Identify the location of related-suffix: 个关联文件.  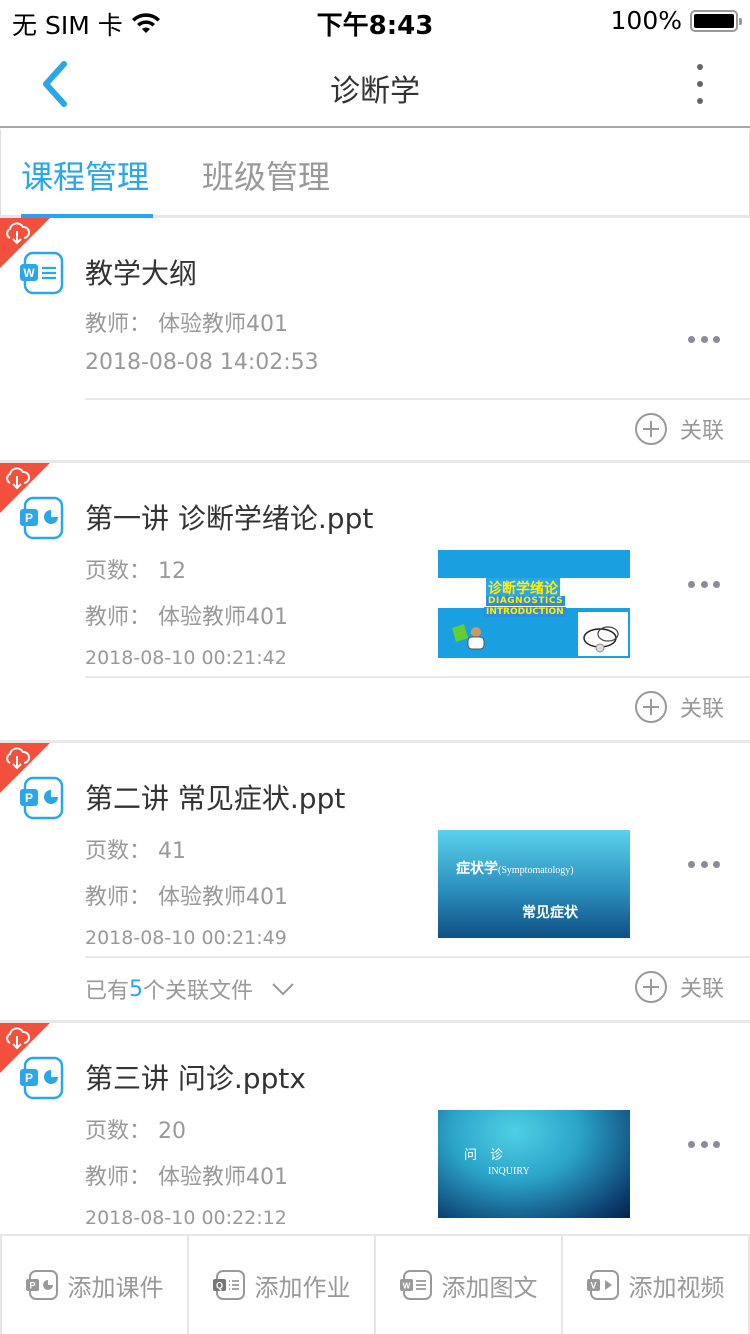
(198, 991).